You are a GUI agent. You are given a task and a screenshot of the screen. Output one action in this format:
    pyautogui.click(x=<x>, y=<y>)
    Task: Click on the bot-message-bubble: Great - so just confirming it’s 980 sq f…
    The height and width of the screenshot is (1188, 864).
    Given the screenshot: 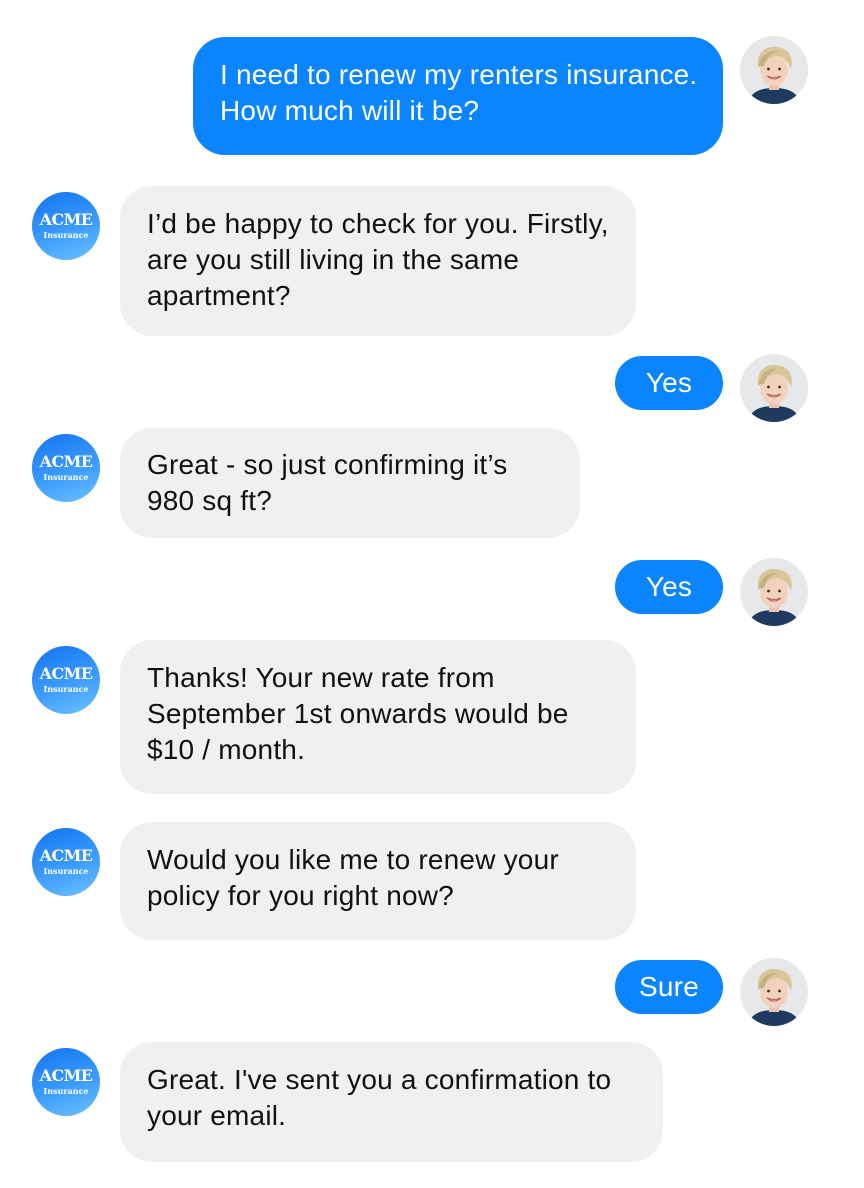 What is the action you would take?
    pyautogui.click(x=350, y=483)
    